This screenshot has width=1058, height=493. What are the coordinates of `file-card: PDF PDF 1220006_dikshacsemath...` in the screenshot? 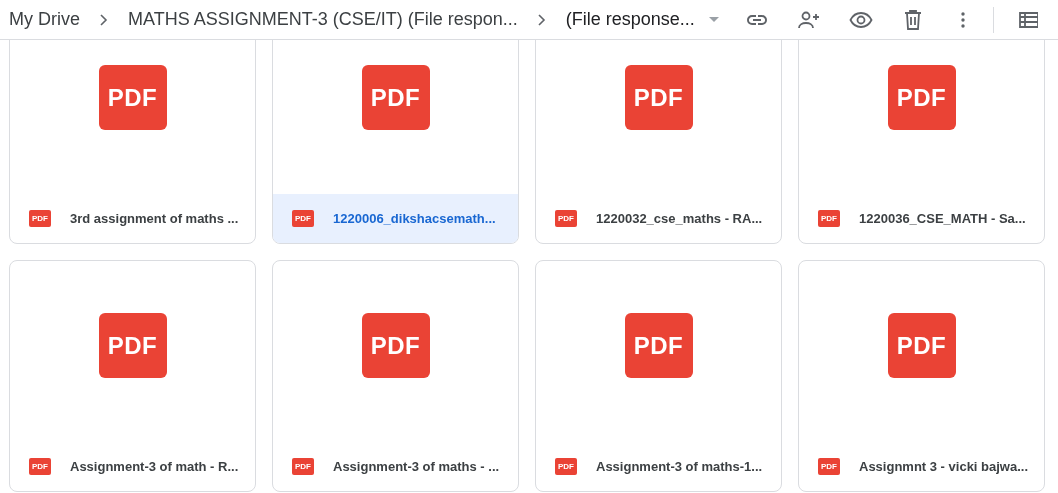 It's located at (395, 142).